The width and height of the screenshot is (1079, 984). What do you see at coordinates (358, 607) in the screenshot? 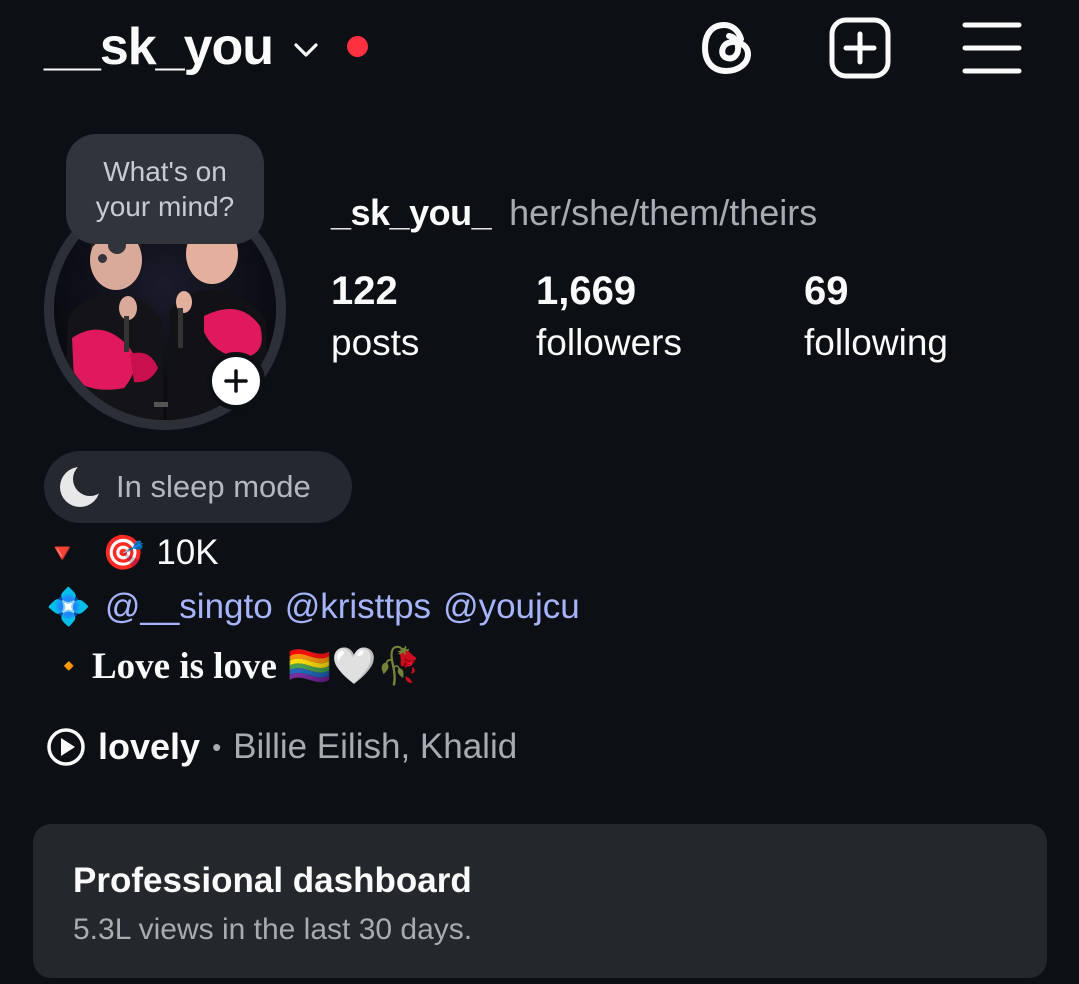
I see `mention-link: @kristtps` at bounding box center [358, 607].